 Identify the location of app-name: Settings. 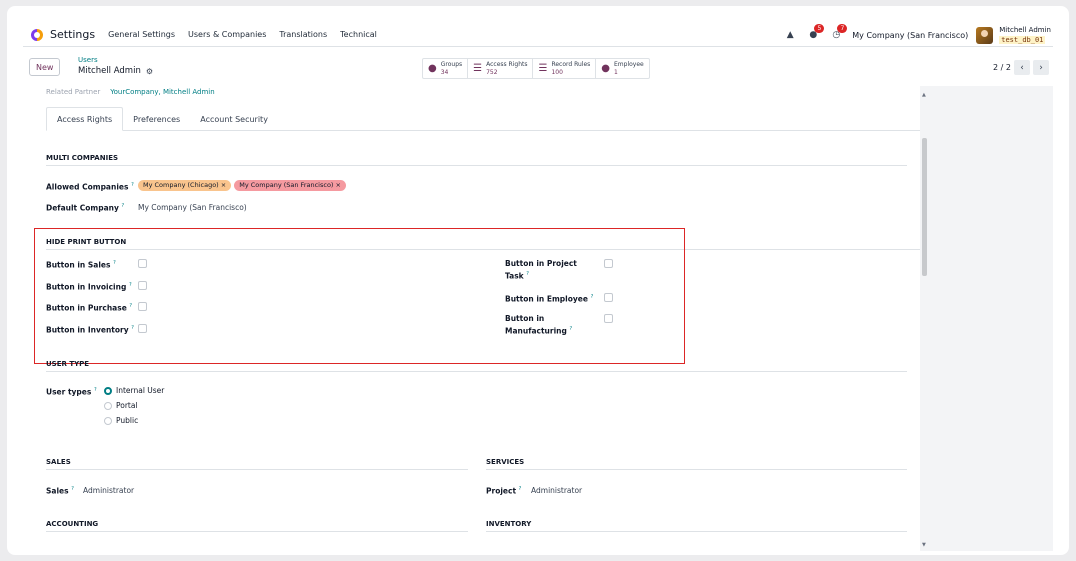
(72, 34).